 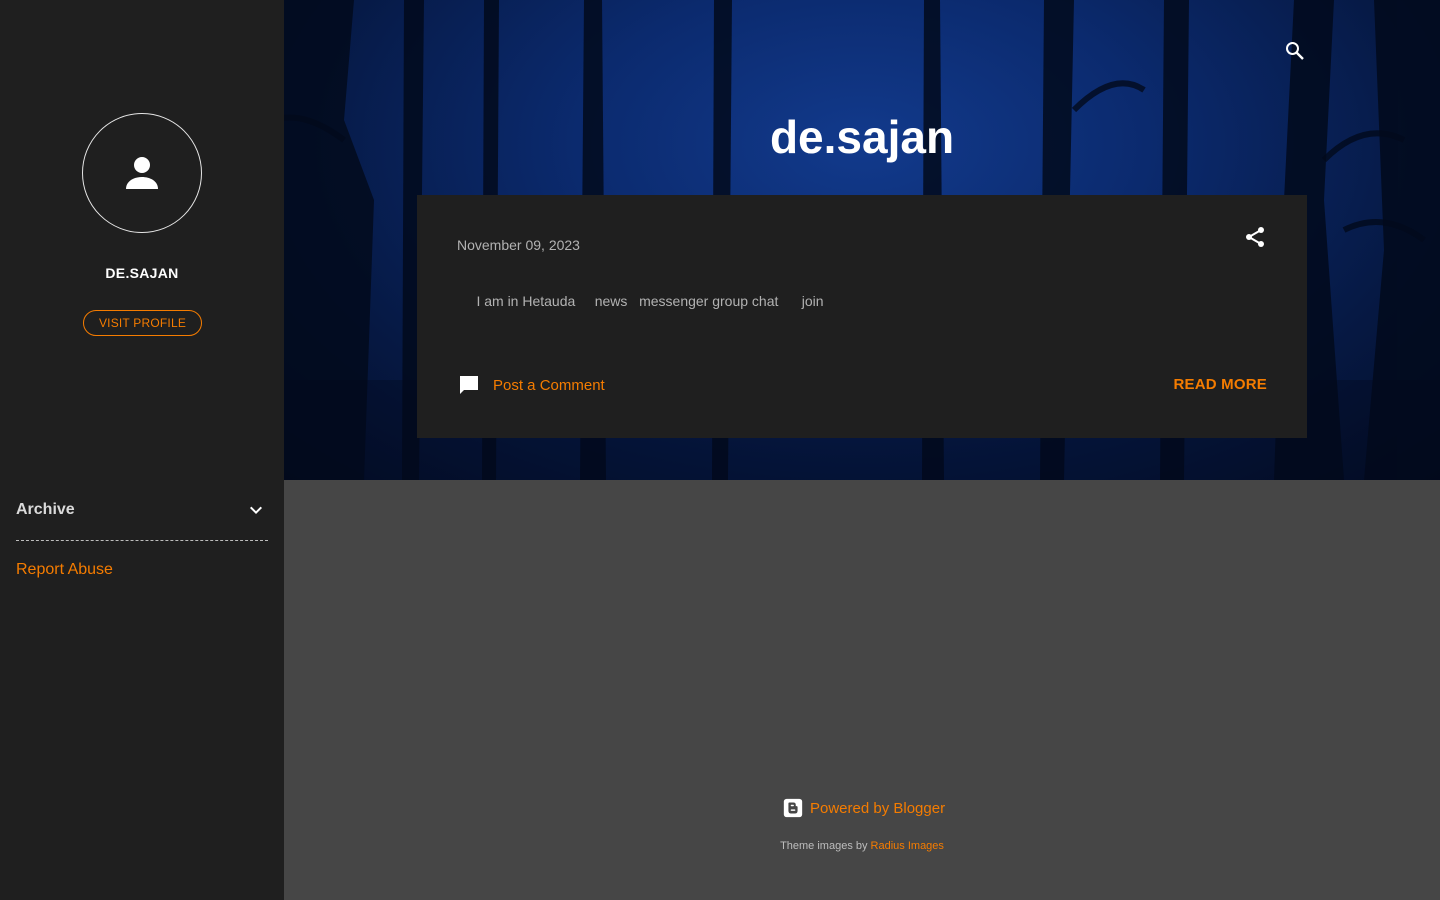 I want to click on sidebar-divider, so click(x=142, y=540).